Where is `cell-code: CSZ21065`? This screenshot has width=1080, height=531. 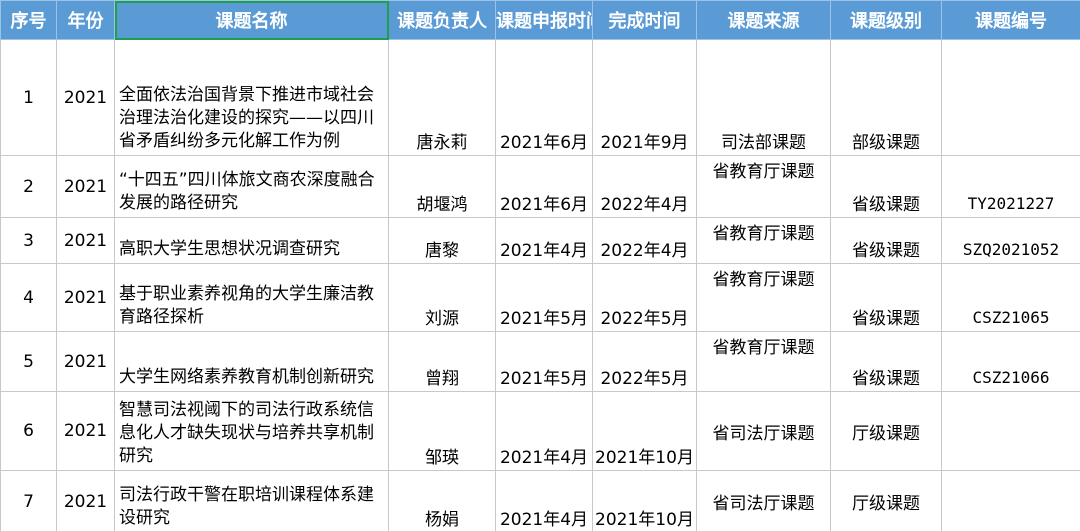 cell-code: CSZ21065 is located at coordinates (1010, 297).